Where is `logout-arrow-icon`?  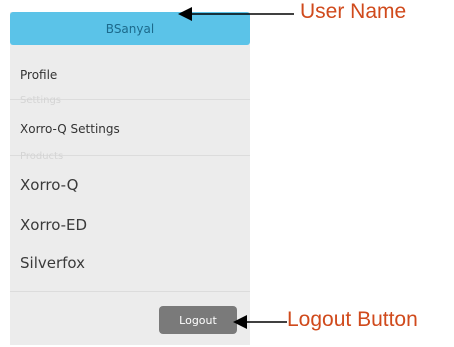
logout-arrow-icon is located at coordinates (260, 322).